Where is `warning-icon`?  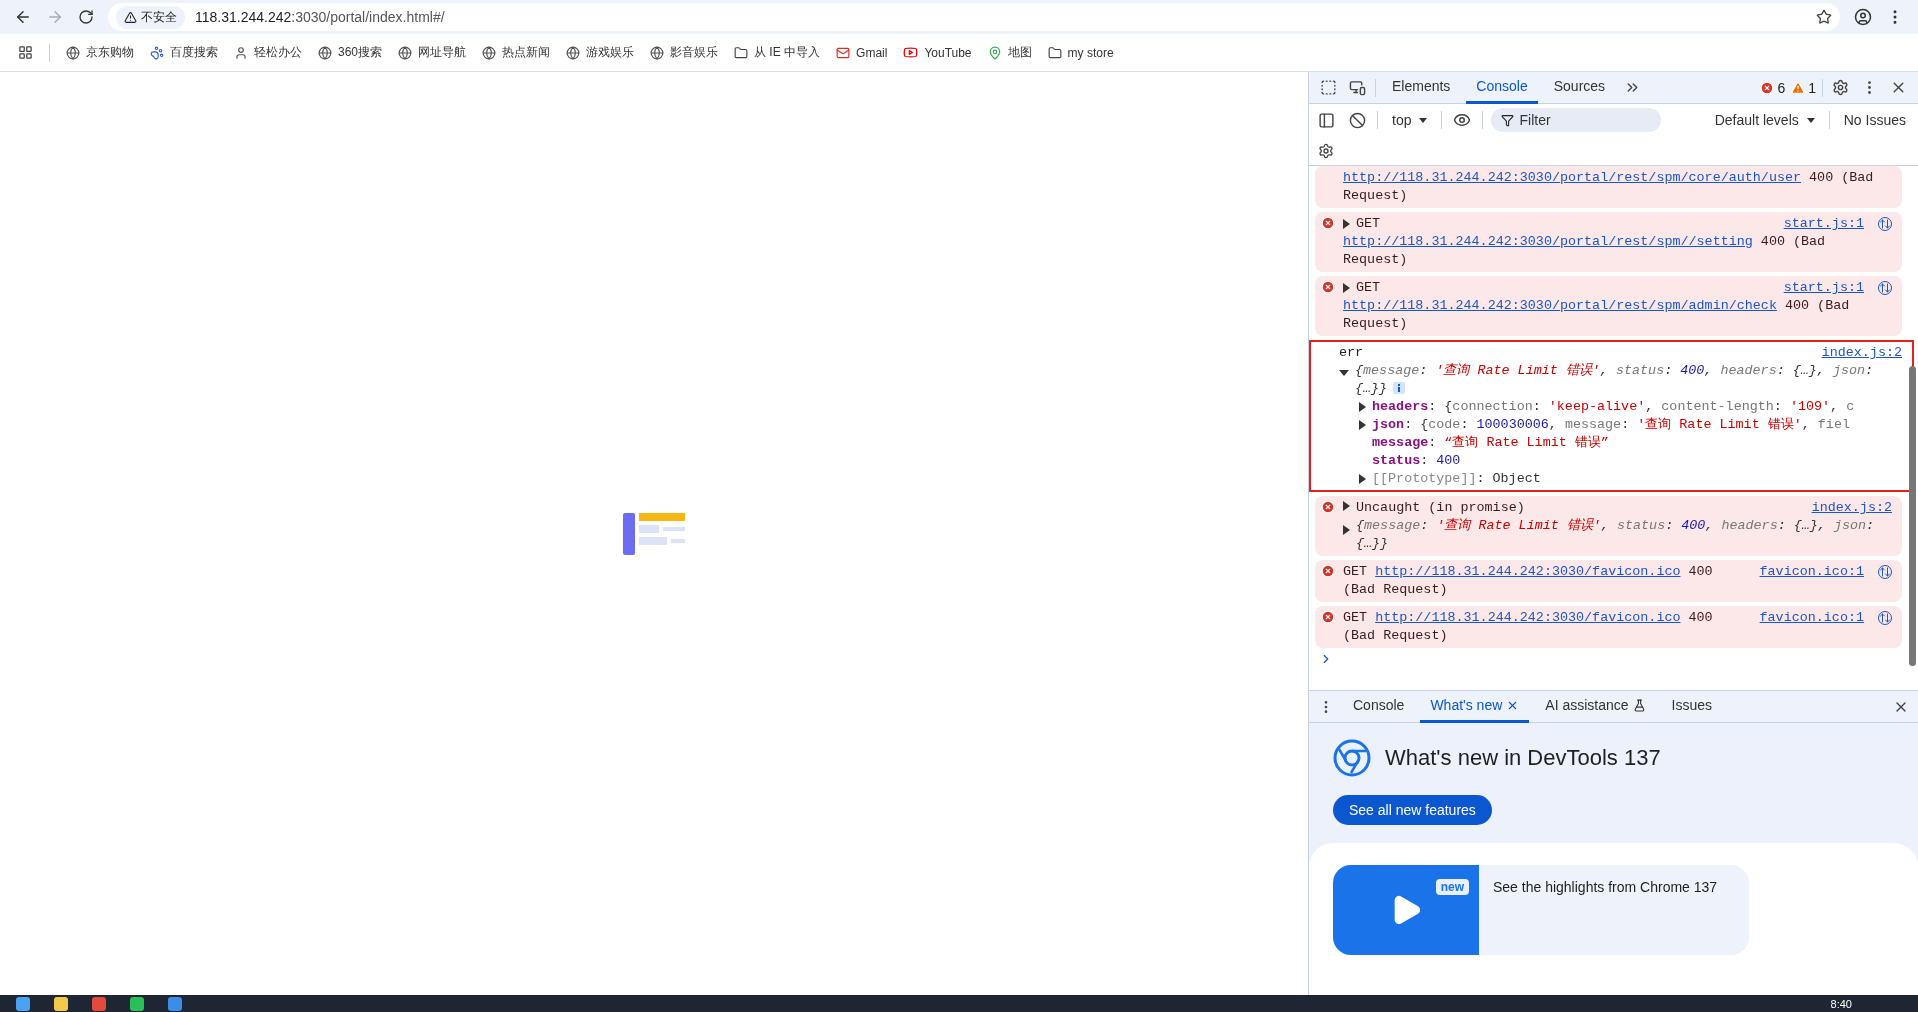 warning-icon is located at coordinates (130, 17).